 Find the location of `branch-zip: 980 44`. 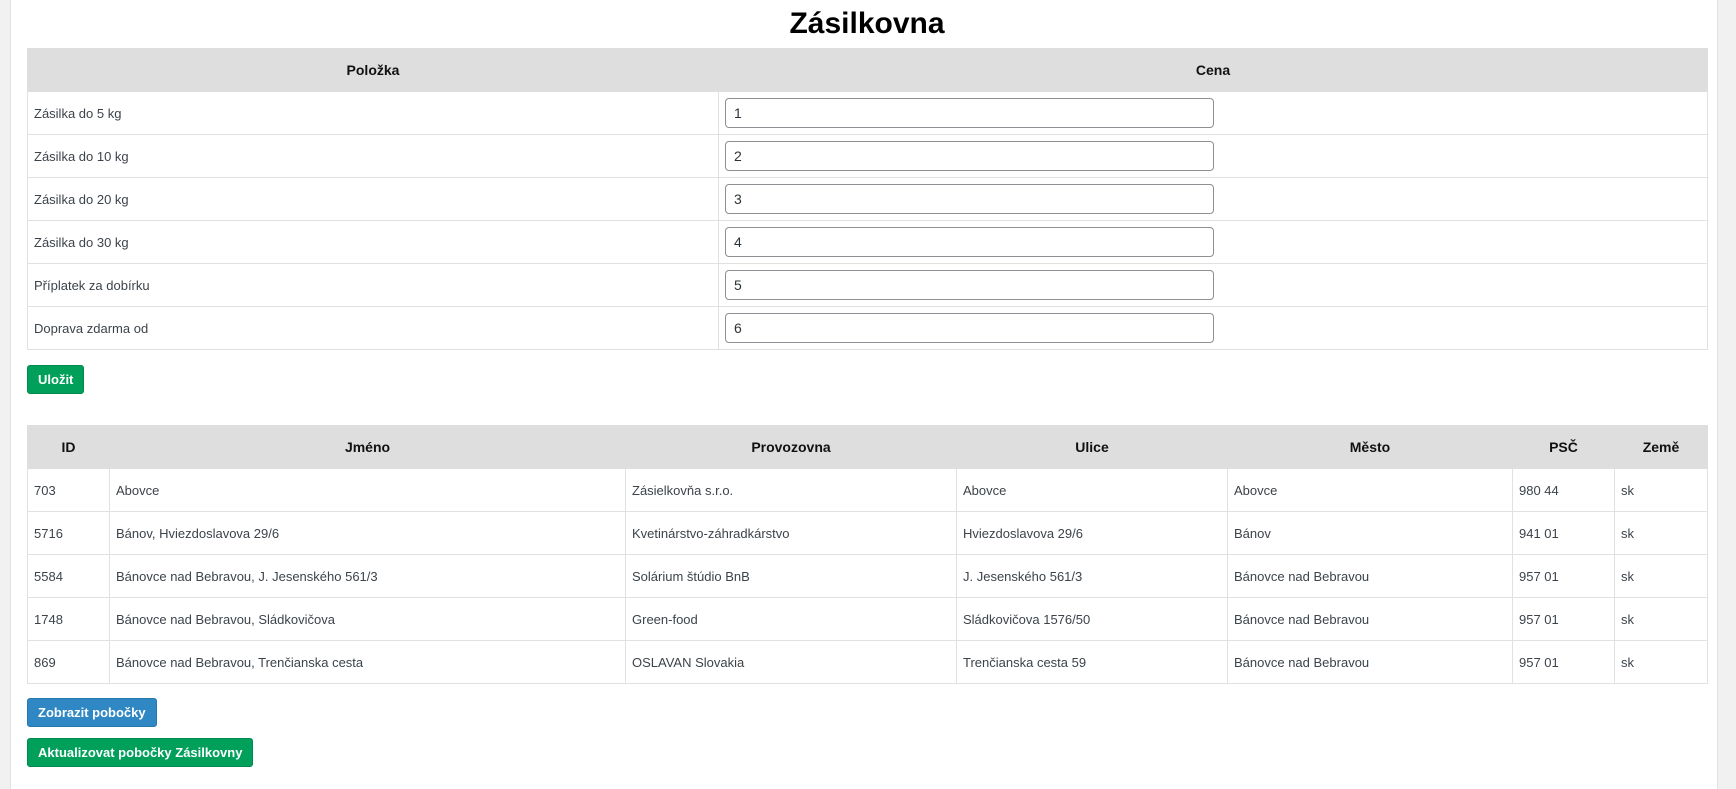

branch-zip: 980 44 is located at coordinates (1563, 490).